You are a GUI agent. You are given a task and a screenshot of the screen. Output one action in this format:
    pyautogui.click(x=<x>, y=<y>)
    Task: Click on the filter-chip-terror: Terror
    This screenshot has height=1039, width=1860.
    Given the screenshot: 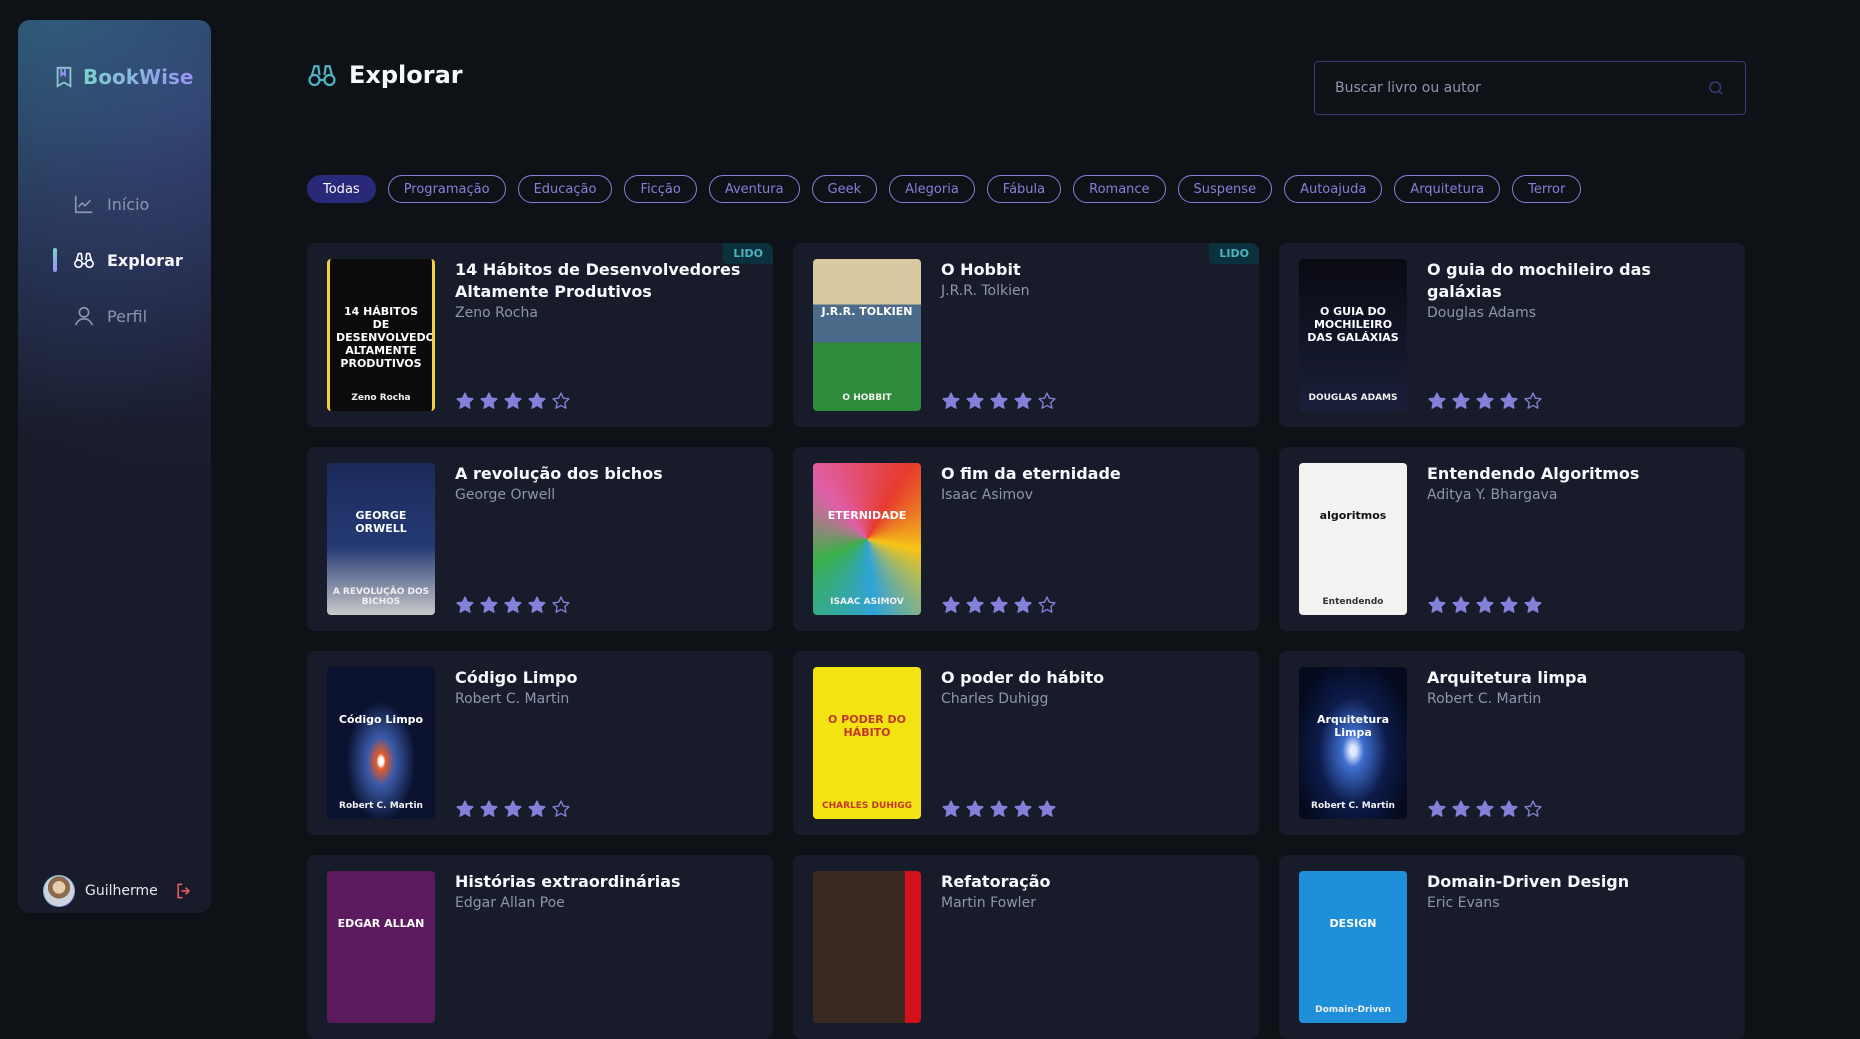 What is the action you would take?
    pyautogui.click(x=1547, y=189)
    